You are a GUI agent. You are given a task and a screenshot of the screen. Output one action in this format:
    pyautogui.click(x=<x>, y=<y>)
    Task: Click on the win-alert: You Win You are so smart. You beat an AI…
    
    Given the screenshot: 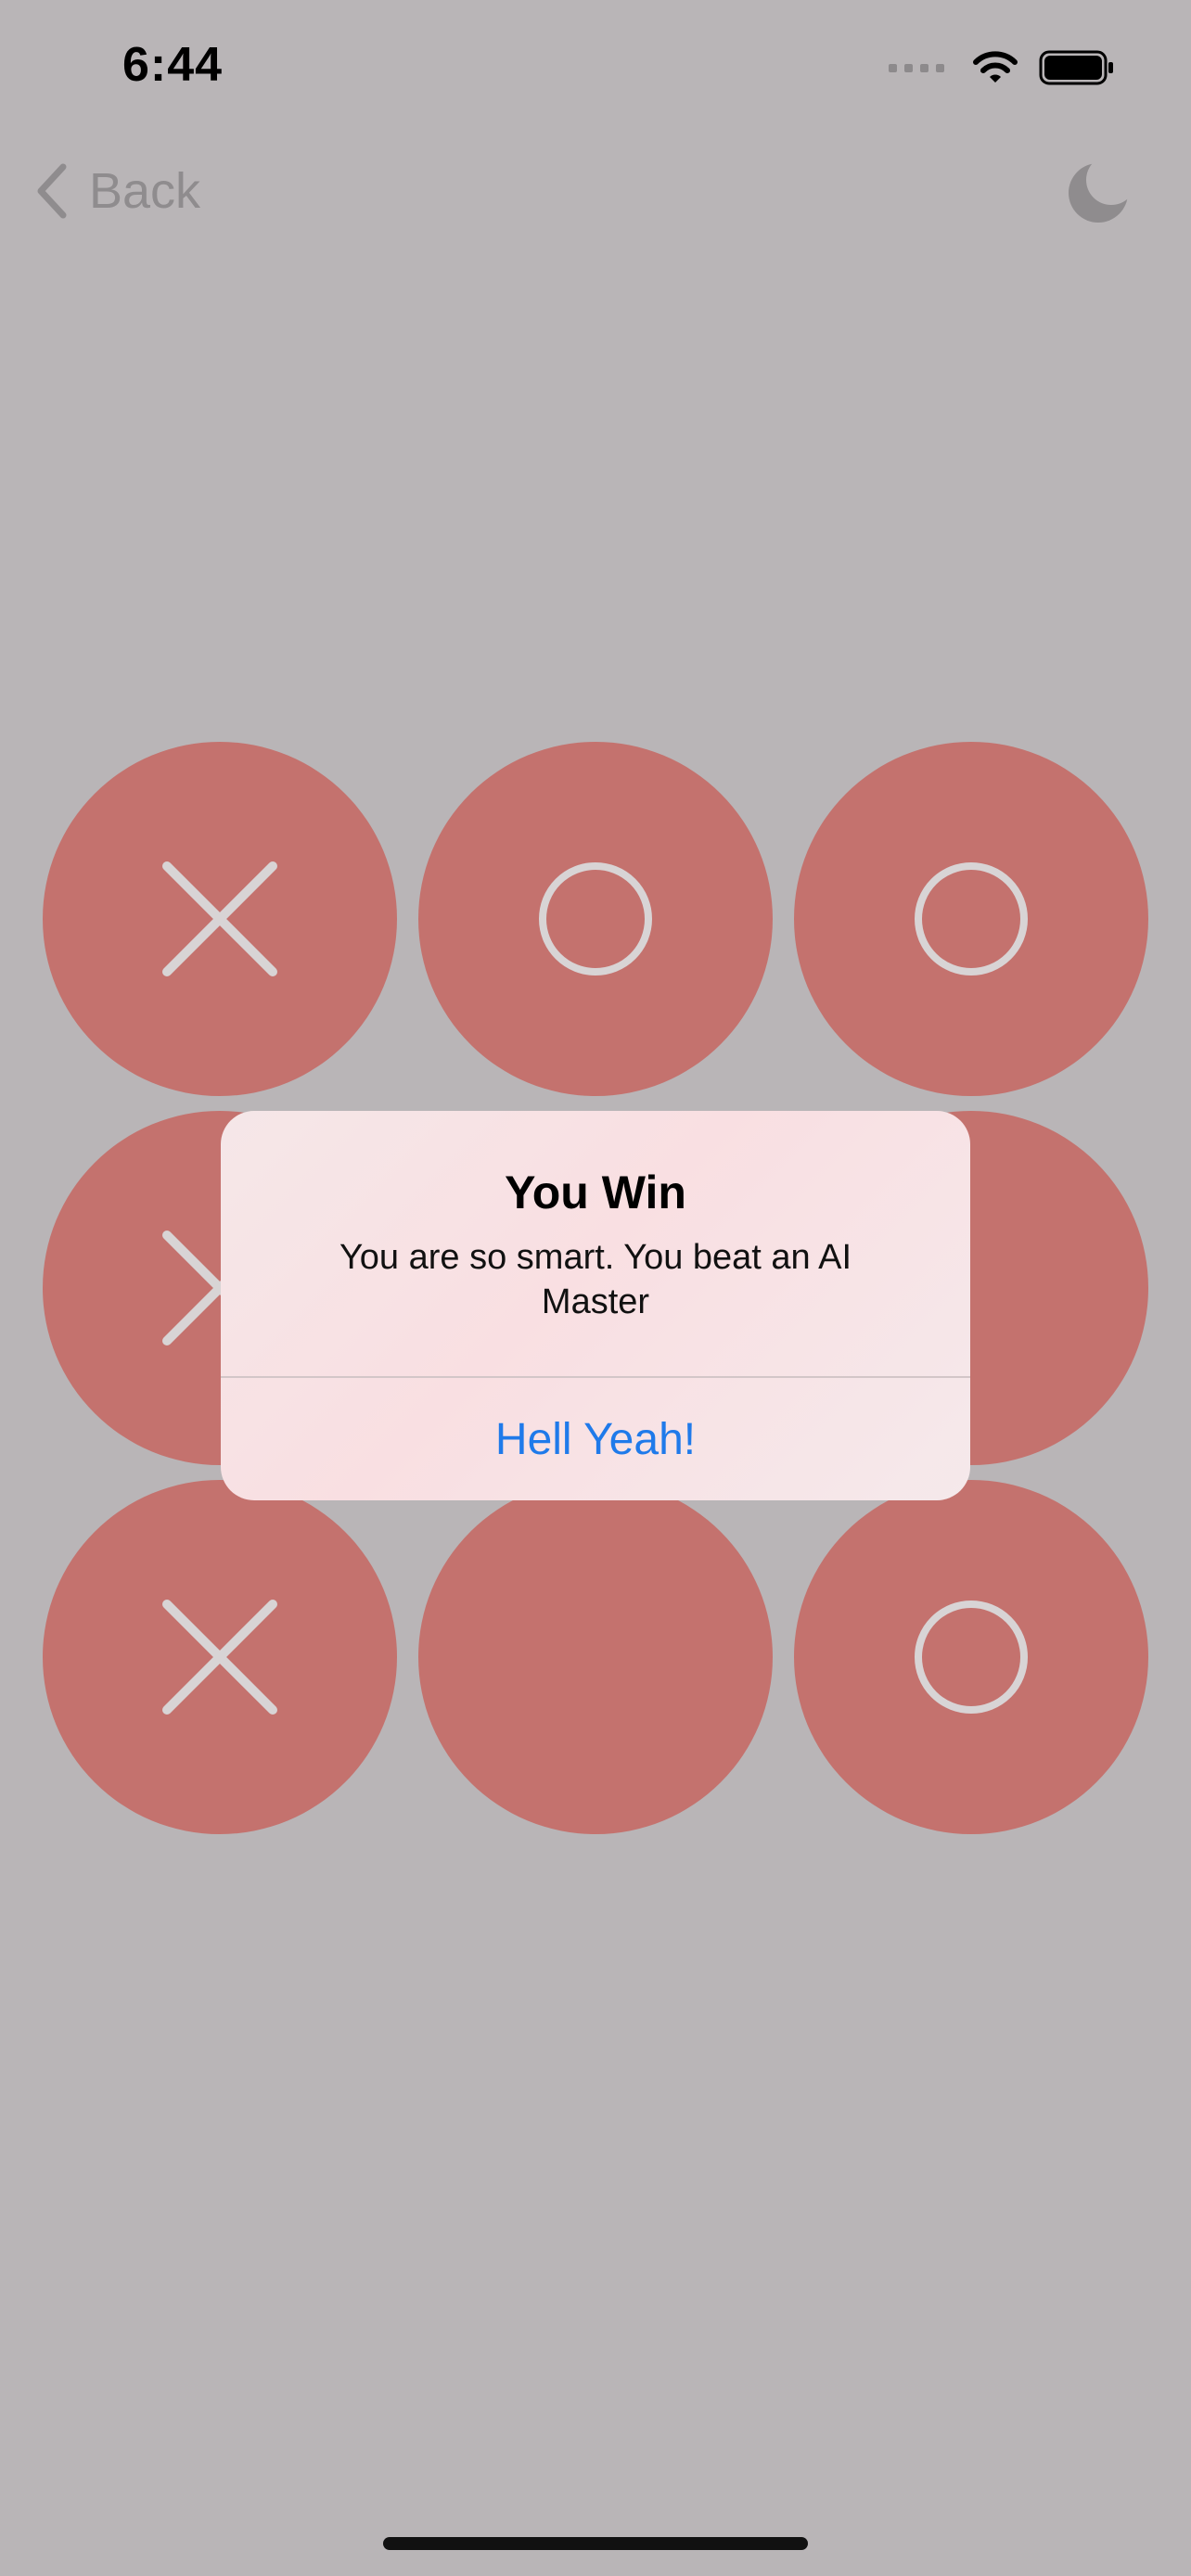 What is the action you would take?
    pyautogui.click(x=595, y=1305)
    